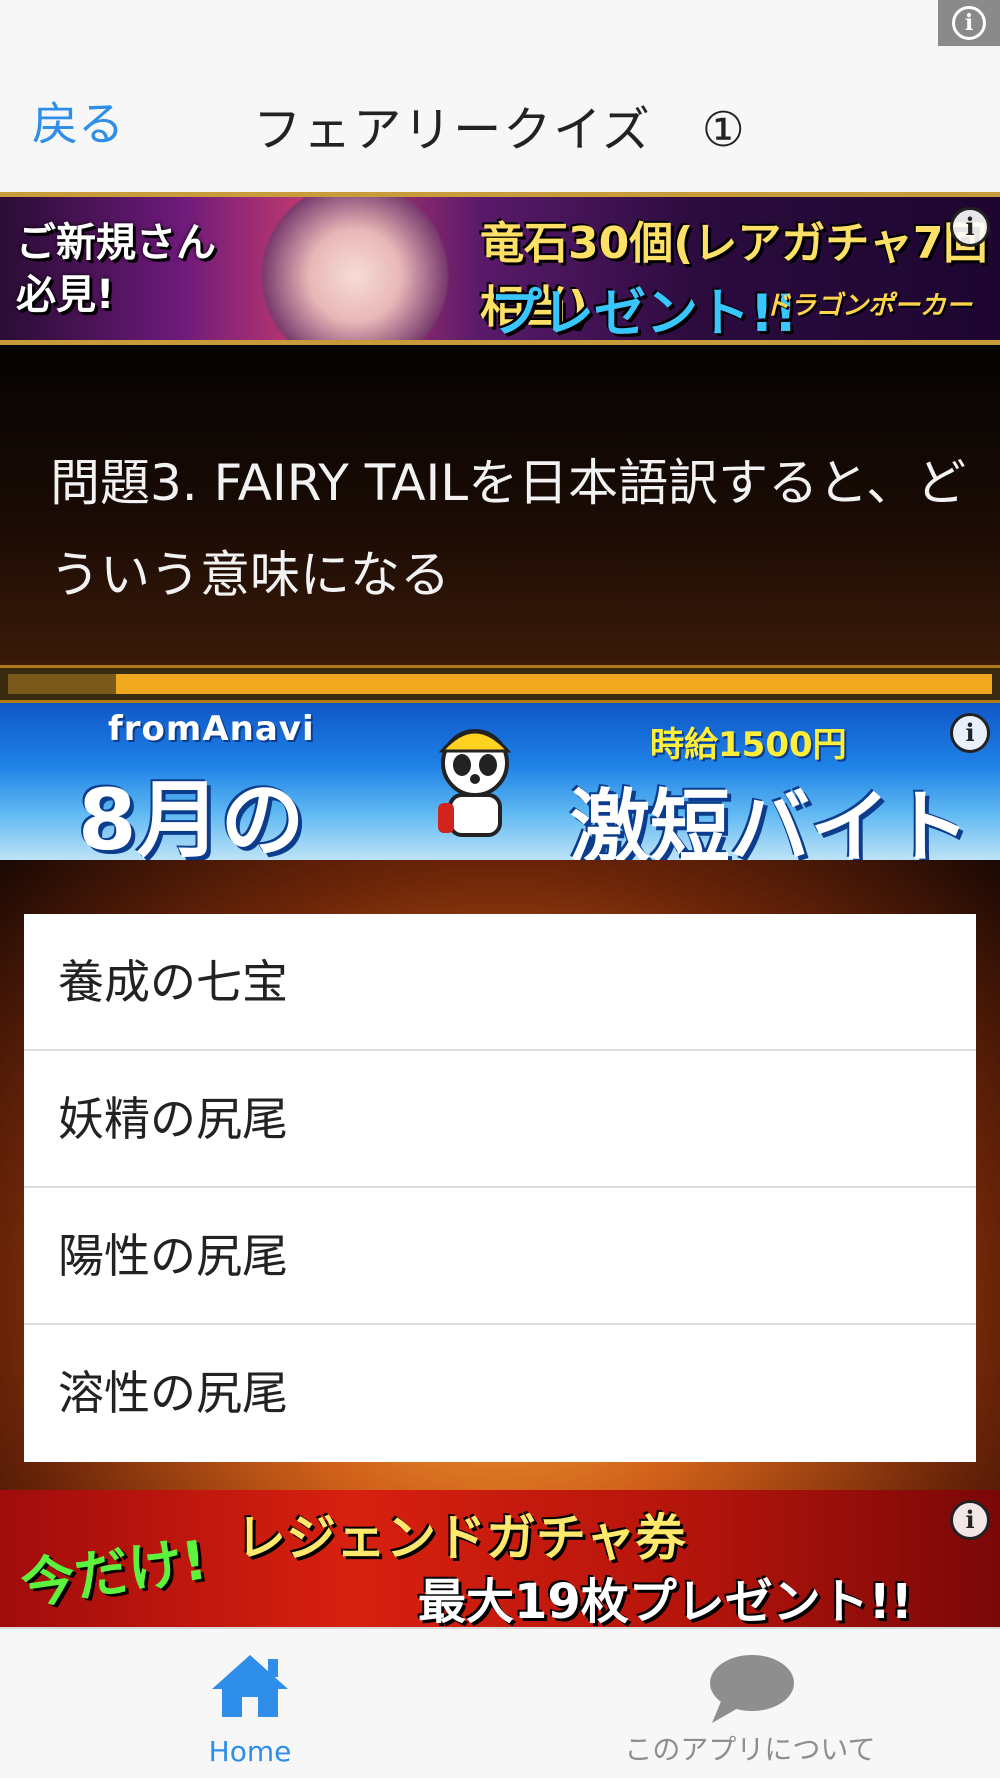 The height and width of the screenshot is (1778, 1000). I want to click on ad-character-image, so click(355, 268).